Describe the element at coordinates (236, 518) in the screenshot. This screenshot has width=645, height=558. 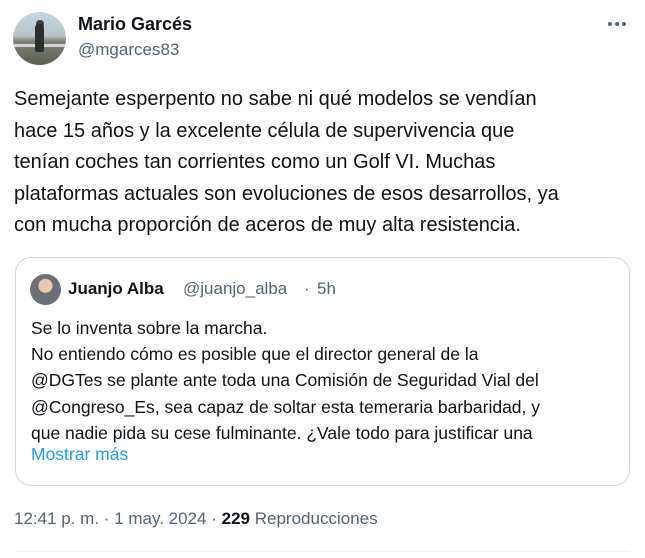
I see `views-count: 229` at that location.